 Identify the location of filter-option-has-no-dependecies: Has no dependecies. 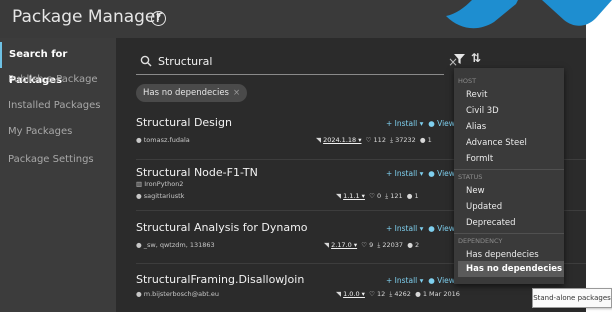
(514, 269).